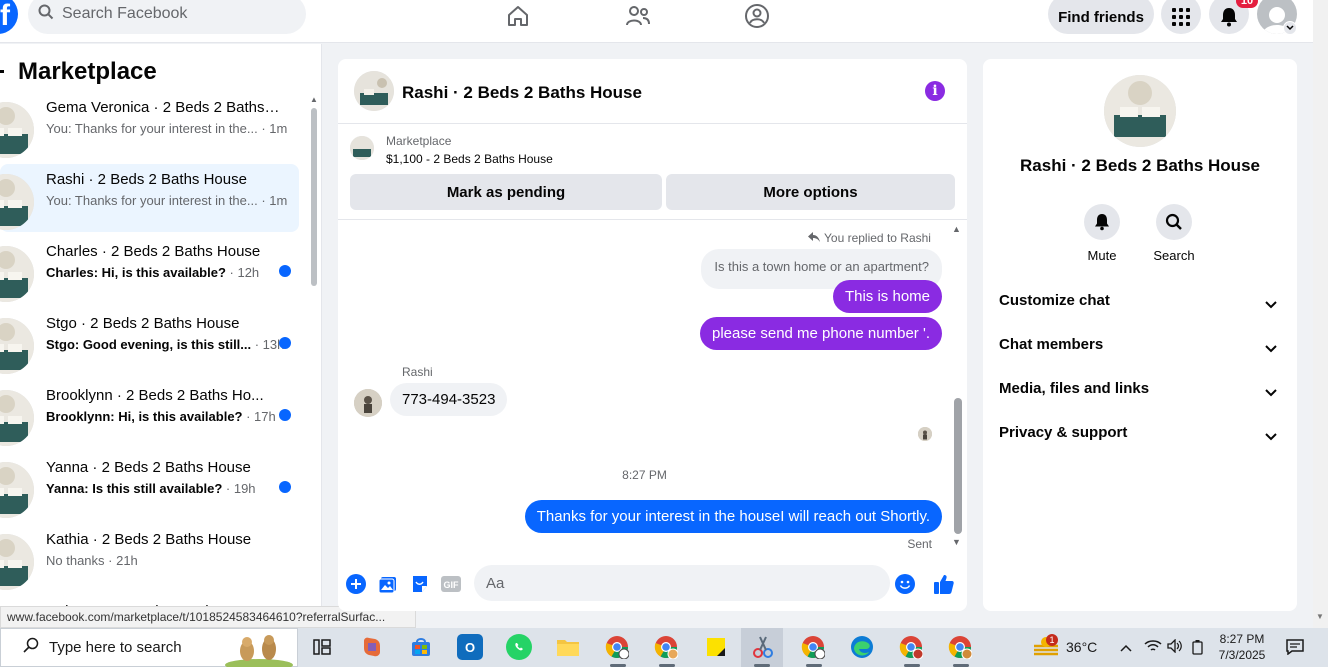 The image size is (1328, 667). Describe the element at coordinates (420, 584) in the screenshot. I see `sticker-icon` at that location.